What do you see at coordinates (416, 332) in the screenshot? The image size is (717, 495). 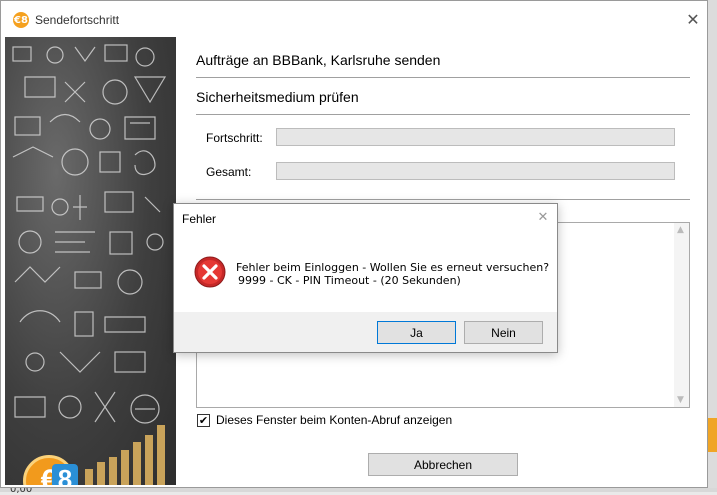 I see `yes-button: Ja` at bounding box center [416, 332].